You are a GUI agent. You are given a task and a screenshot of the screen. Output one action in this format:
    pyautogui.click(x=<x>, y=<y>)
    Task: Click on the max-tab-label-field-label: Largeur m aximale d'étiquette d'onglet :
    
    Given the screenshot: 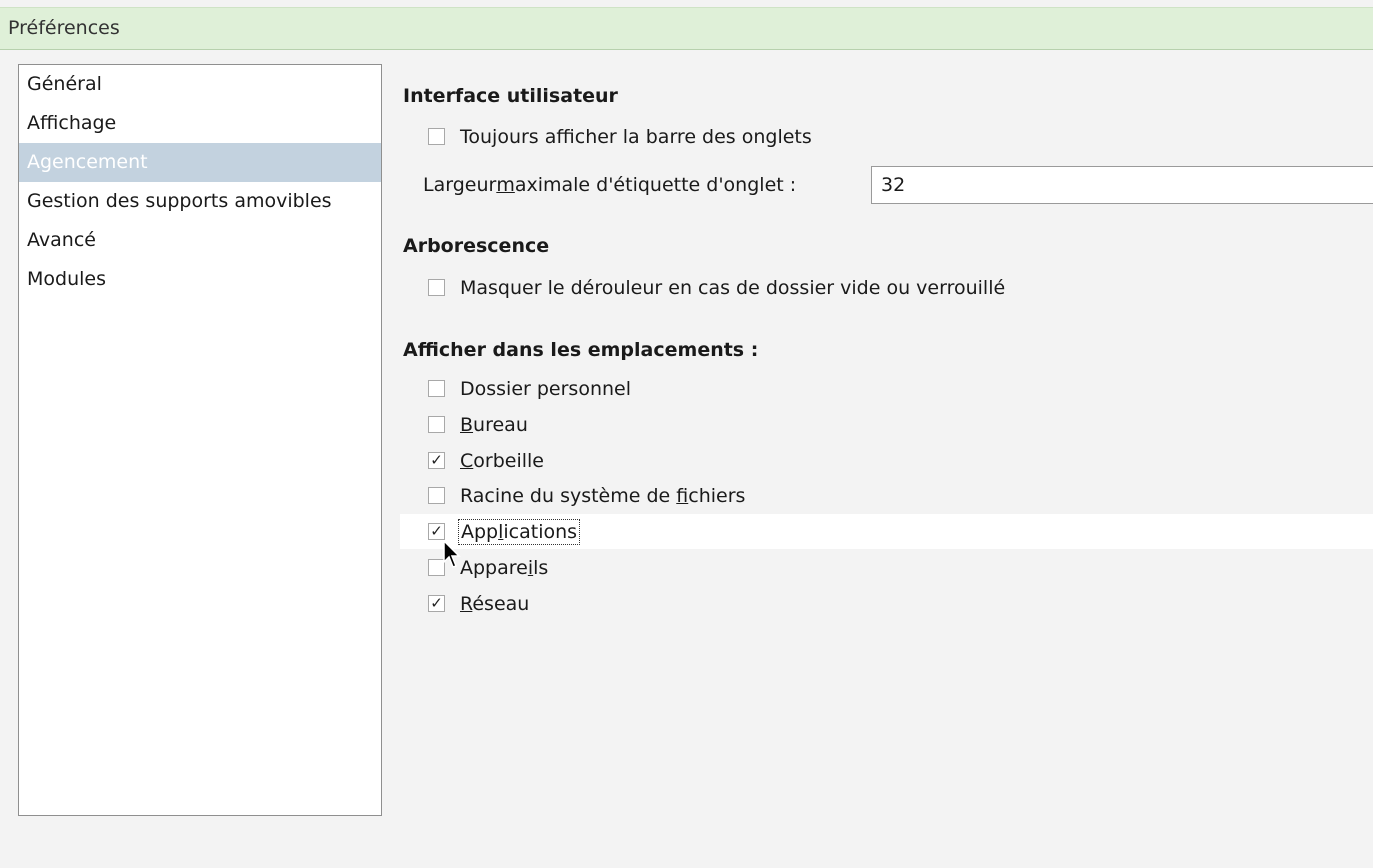 What is the action you would take?
    pyautogui.click(x=610, y=185)
    